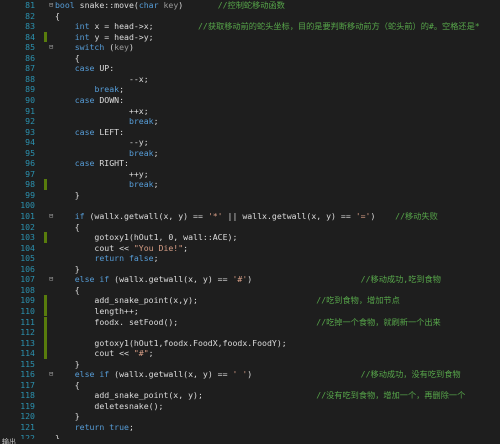 The height and width of the screenshot is (444, 500). Describe the element at coordinates (30, 194) in the screenshot. I see `line-number: 99` at that location.